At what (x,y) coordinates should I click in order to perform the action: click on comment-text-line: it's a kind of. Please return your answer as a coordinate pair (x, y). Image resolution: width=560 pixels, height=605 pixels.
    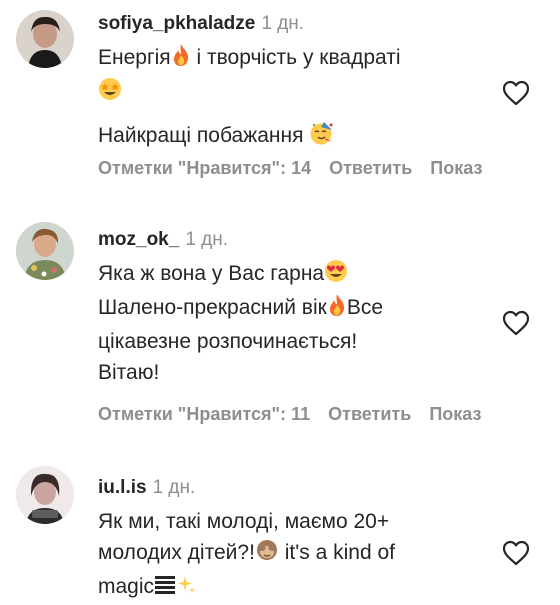
    Looking at the image, I should click on (339, 552).